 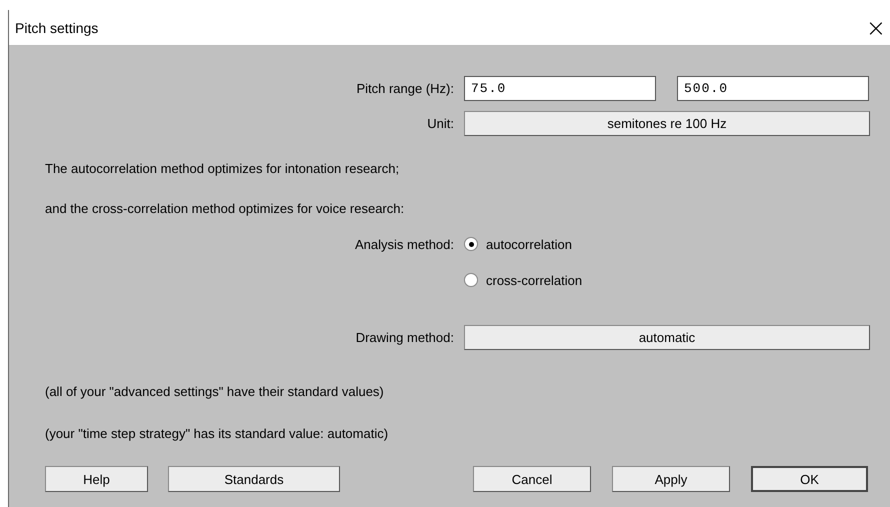 I want to click on input-field: 500.0, so click(x=773, y=88).